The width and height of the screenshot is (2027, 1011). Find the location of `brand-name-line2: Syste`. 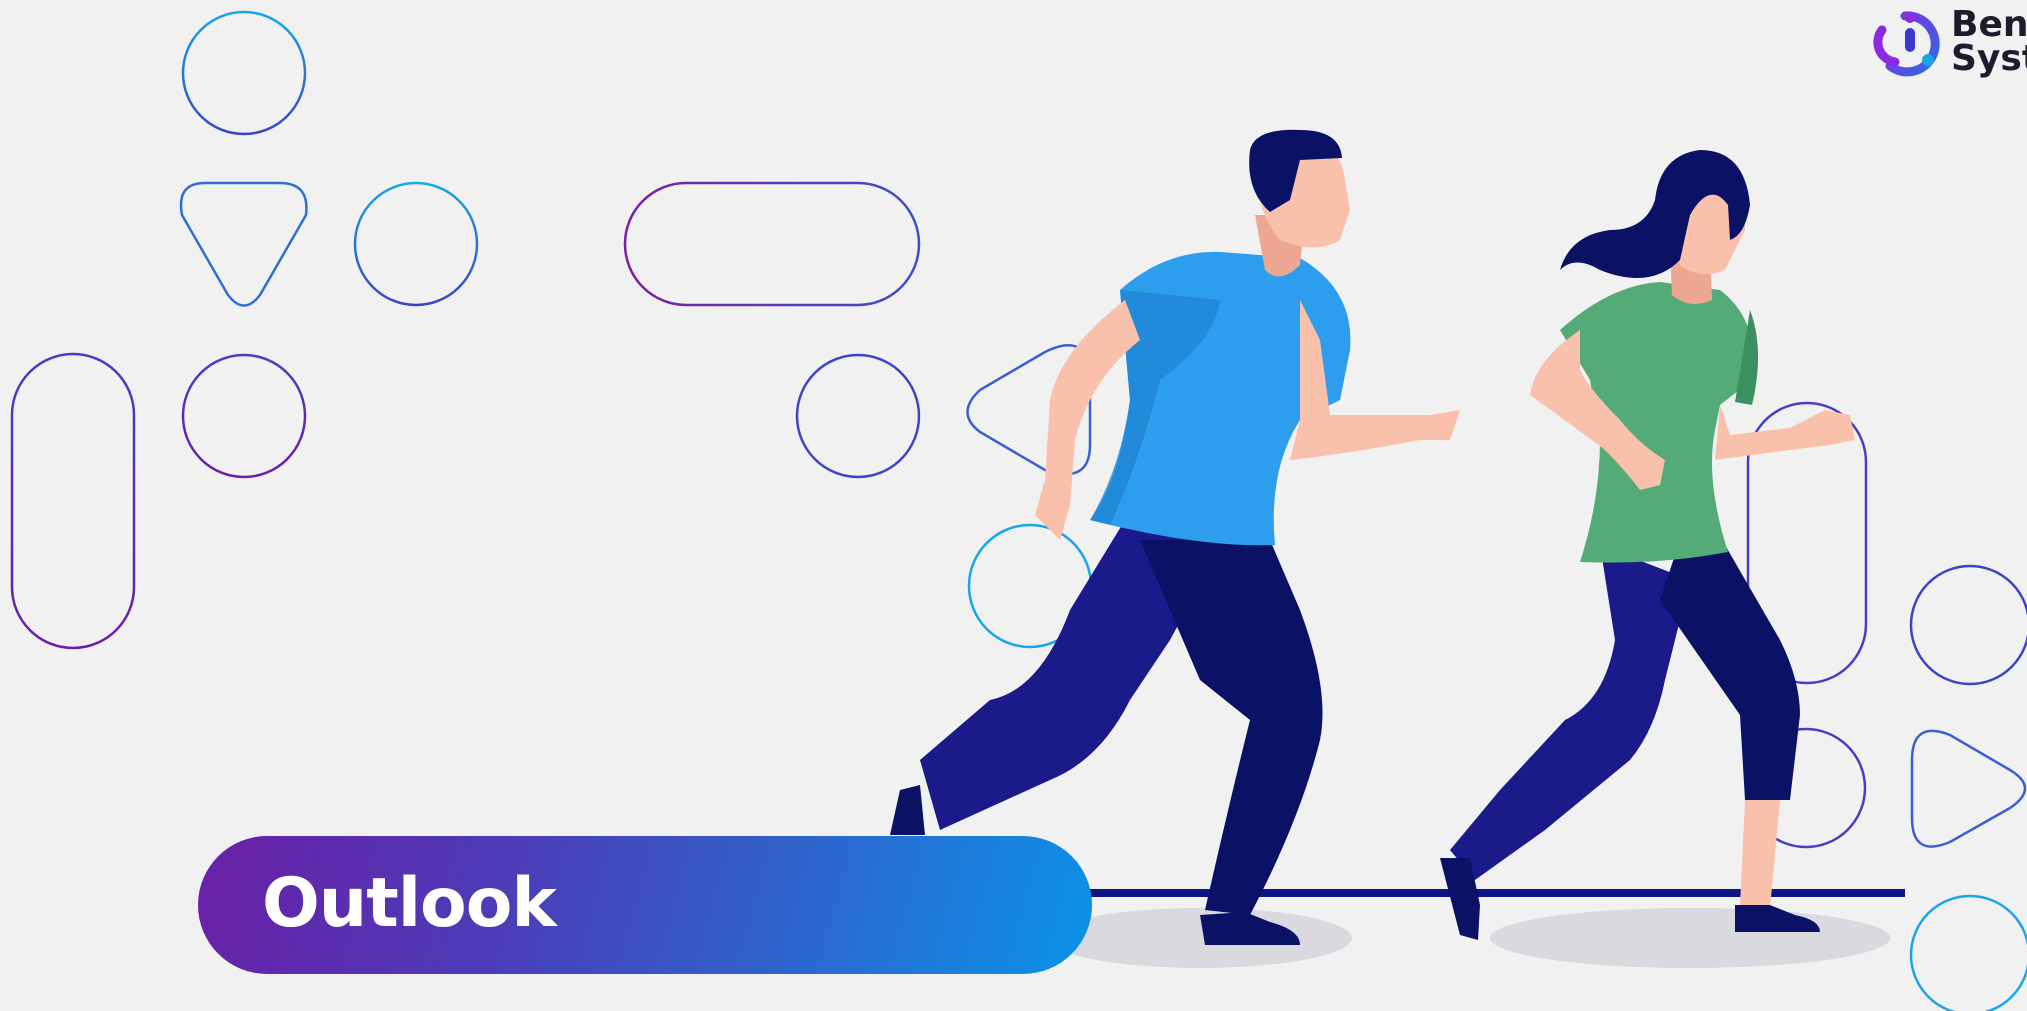

brand-name-line2: Syste is located at coordinates (1989, 58).